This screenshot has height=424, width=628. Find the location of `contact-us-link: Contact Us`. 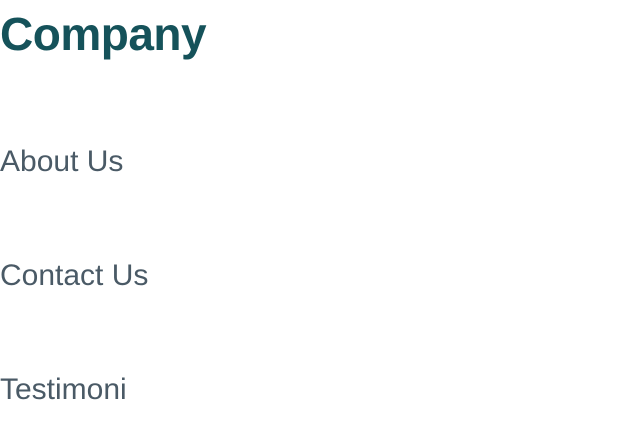

contact-us-link: Contact Us is located at coordinates (74, 276).